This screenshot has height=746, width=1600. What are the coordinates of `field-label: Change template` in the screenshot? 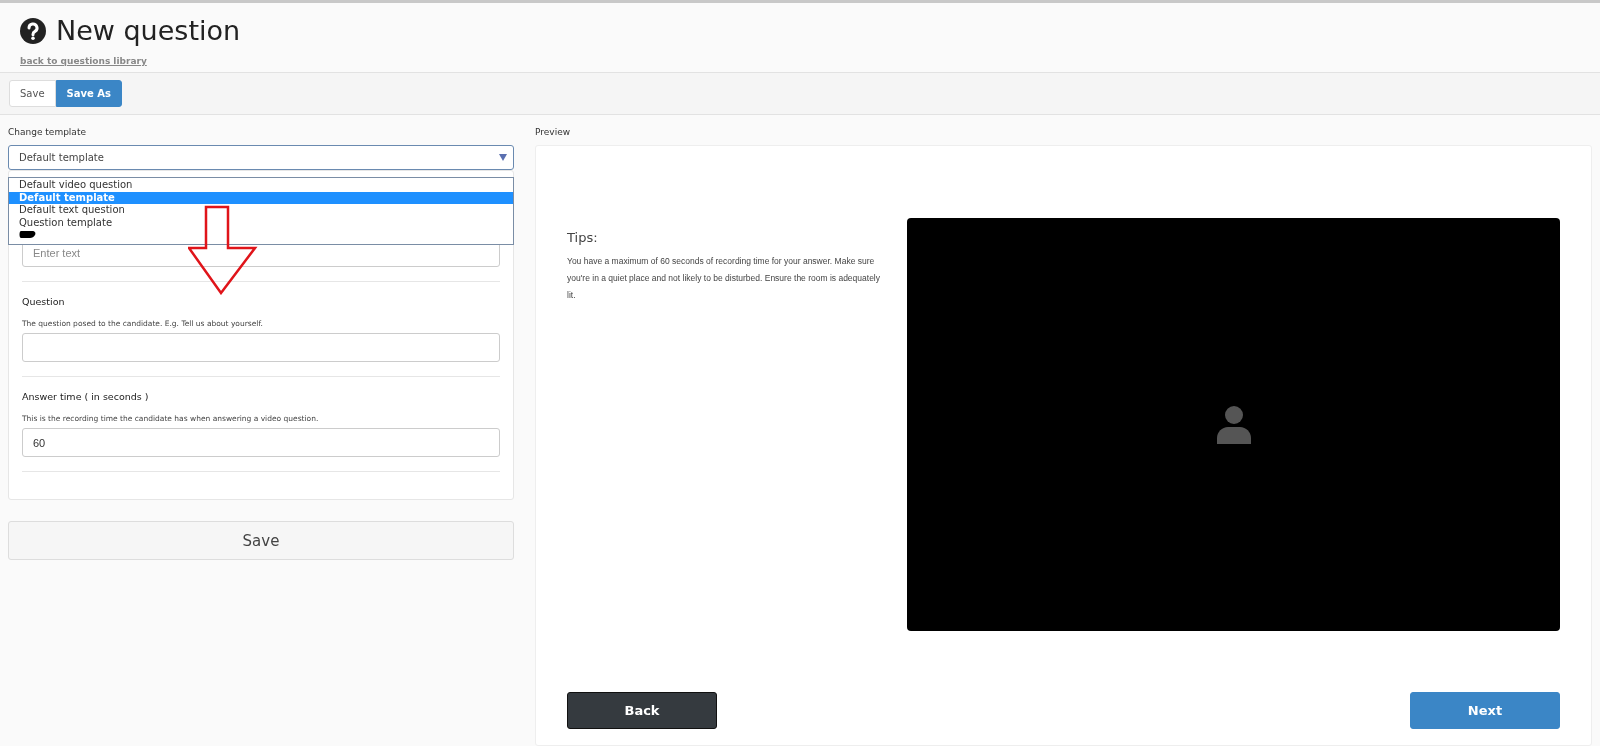 It's located at (47, 132).